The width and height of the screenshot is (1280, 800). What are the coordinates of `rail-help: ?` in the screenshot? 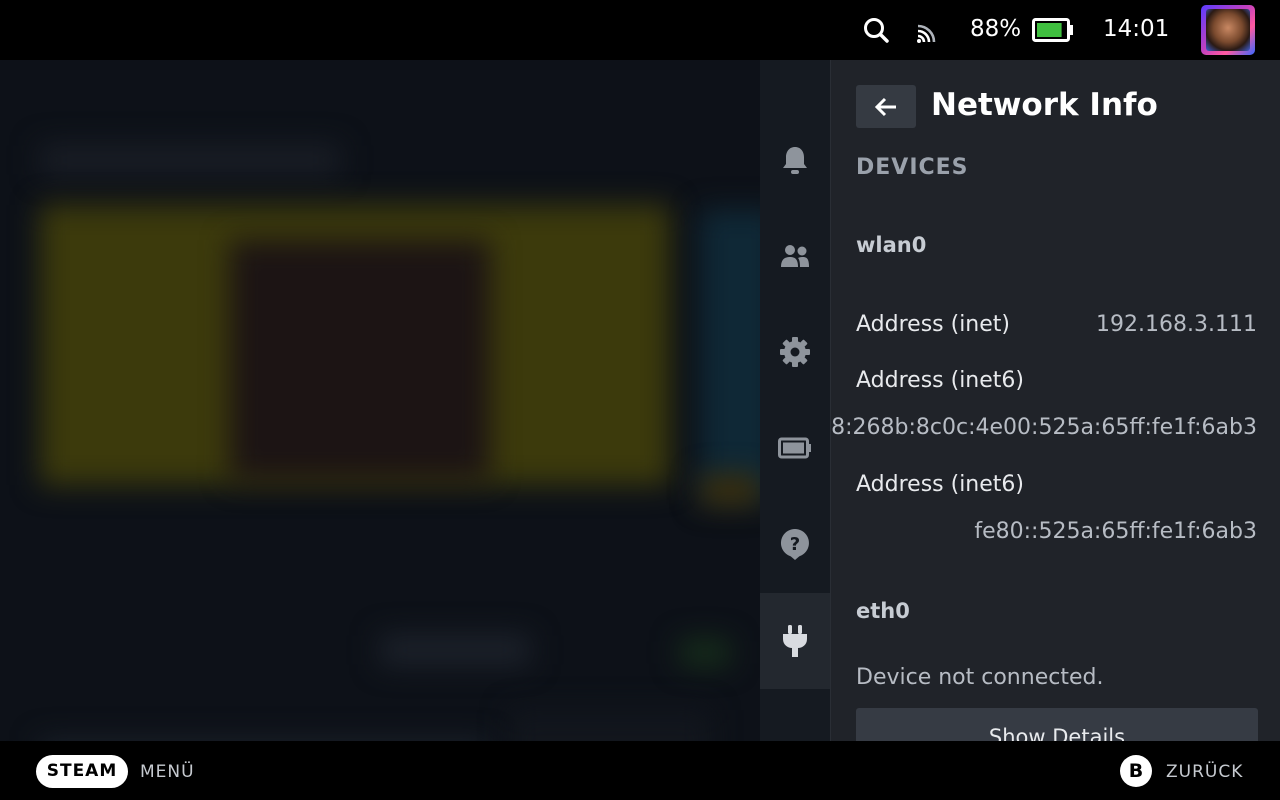 It's located at (795, 544).